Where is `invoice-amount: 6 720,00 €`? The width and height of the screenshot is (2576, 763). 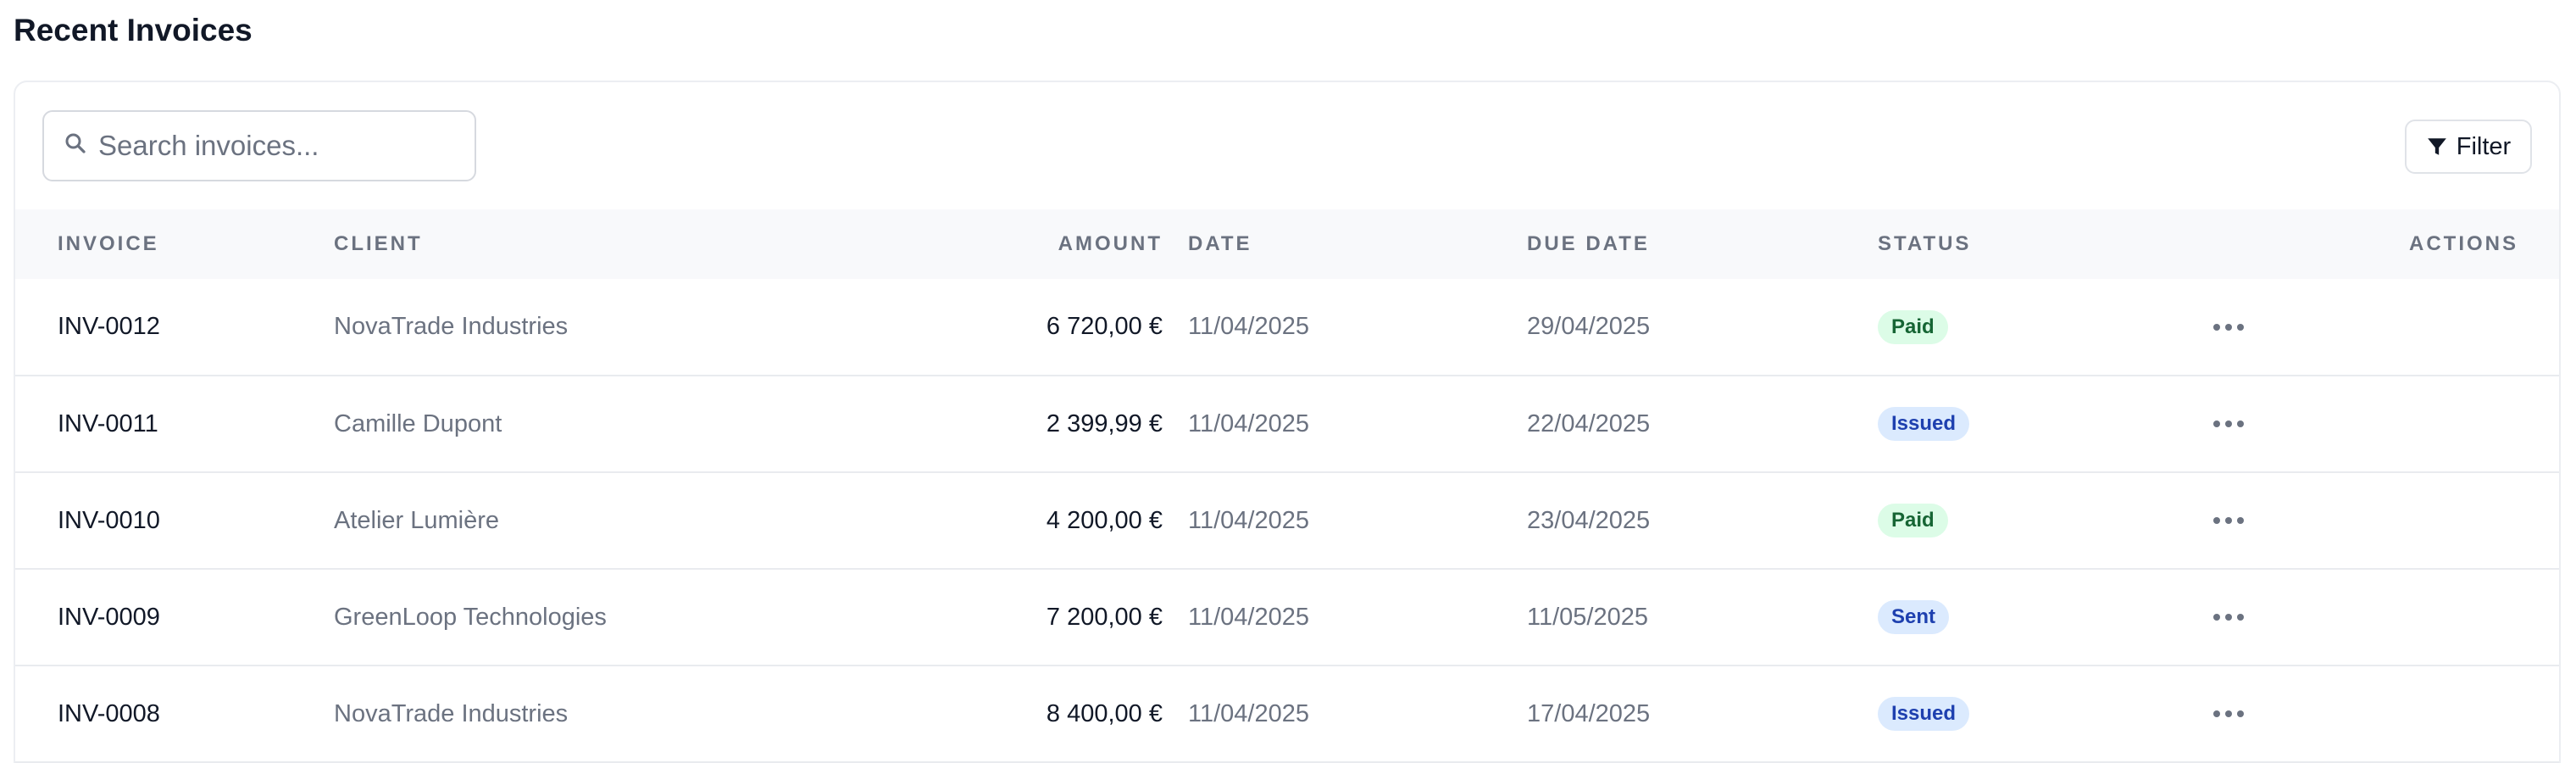 invoice-amount: 6 720,00 € is located at coordinates (1104, 326).